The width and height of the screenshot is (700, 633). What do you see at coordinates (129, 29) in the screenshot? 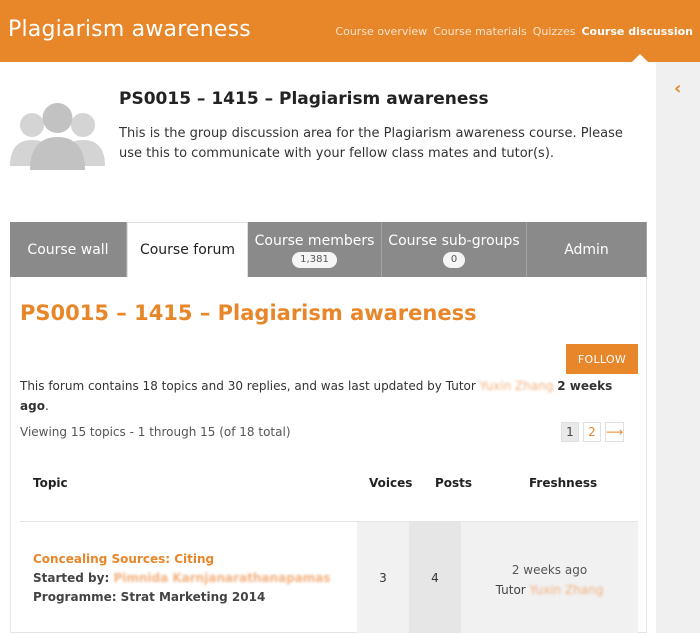
I see `site-title: Plagiarism awareness` at bounding box center [129, 29].